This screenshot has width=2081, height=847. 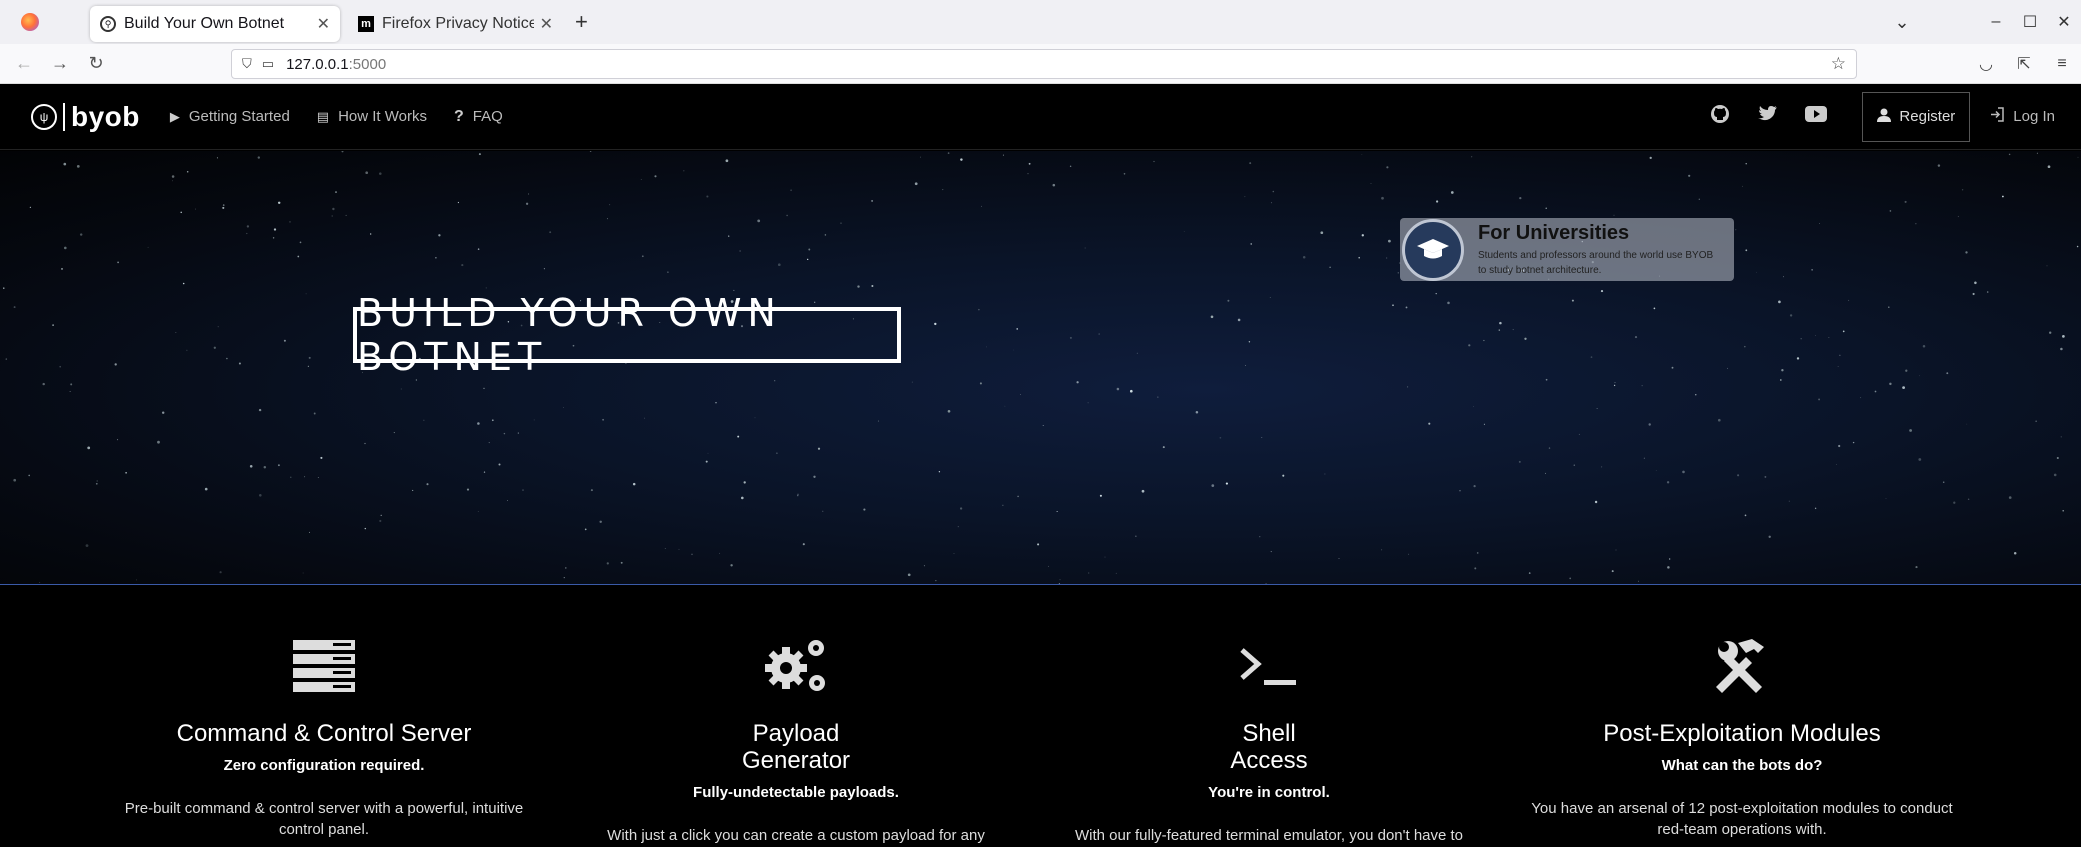 I want to click on tab-firefox-privacy-notice: m Firefox Privacy Notice — ✕, so click(x=455, y=24).